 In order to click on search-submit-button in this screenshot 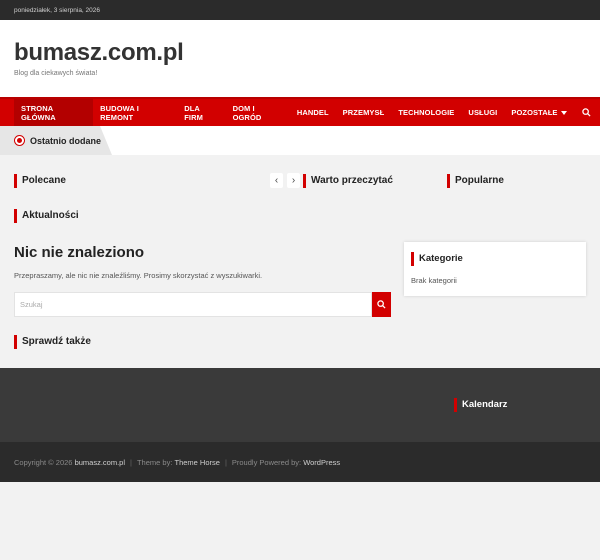, I will do `click(381, 304)`.